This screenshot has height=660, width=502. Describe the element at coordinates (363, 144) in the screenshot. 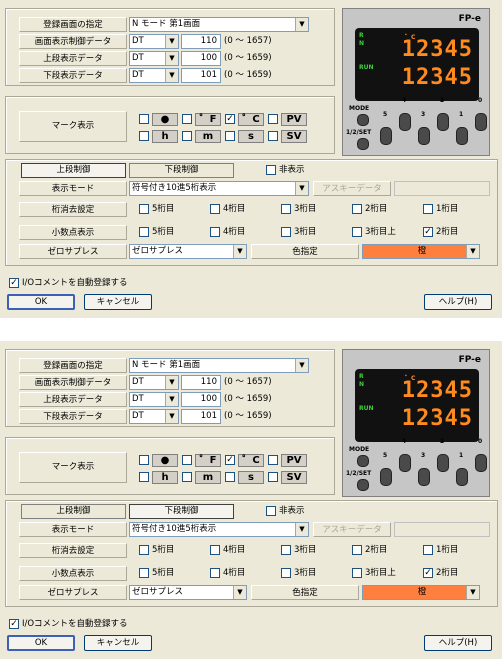

I see `set-key` at that location.